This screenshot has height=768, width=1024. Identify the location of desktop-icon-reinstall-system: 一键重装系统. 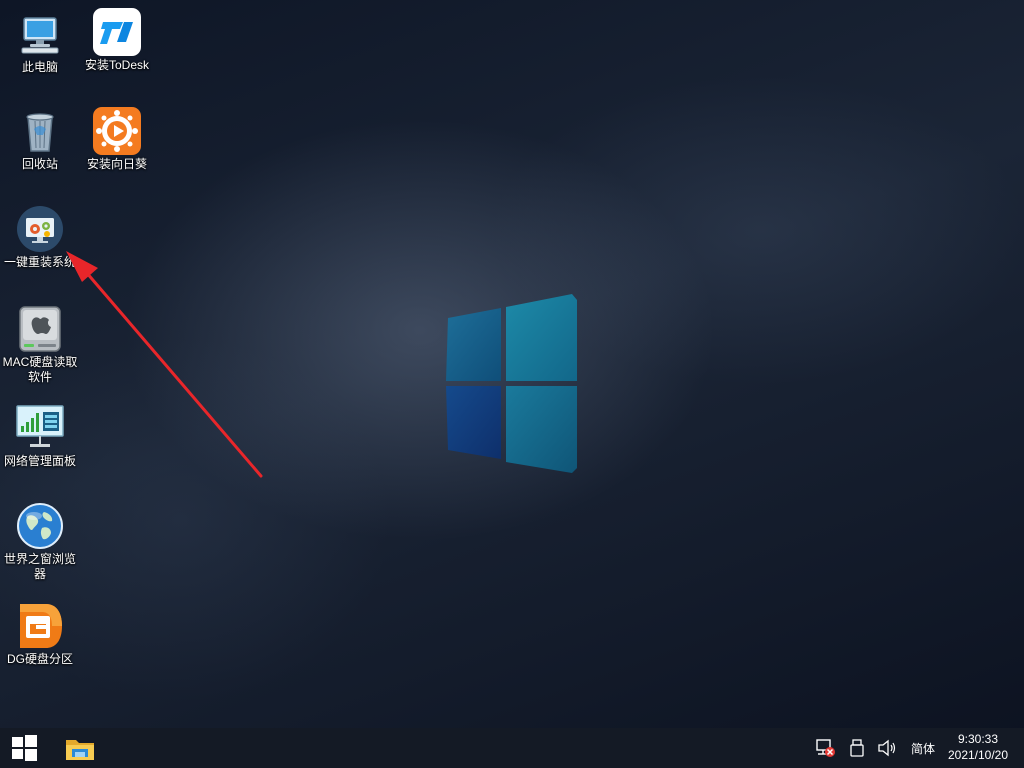
(40, 237).